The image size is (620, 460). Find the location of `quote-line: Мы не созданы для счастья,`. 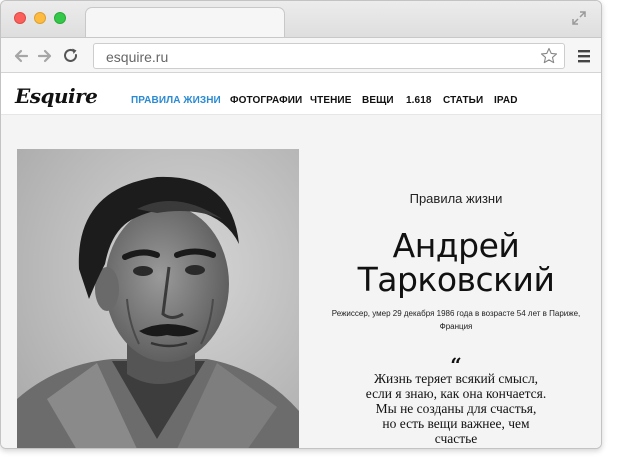

quote-line: Мы не созданы для счастья, is located at coordinates (456, 408).